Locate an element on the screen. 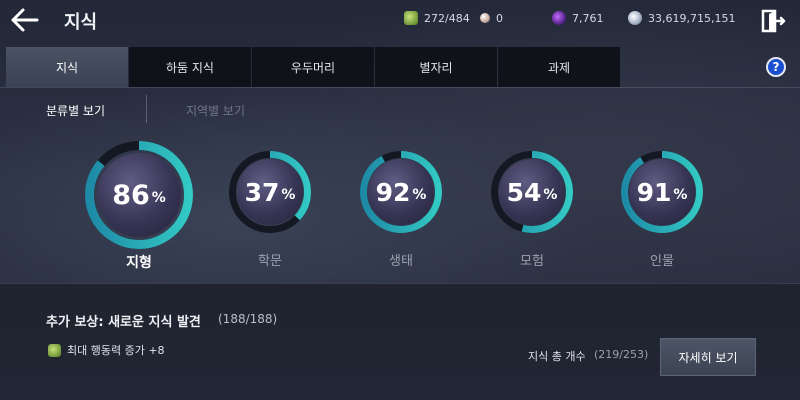 This screenshot has width=800, height=400. percent-value: 86 is located at coordinates (131, 195).